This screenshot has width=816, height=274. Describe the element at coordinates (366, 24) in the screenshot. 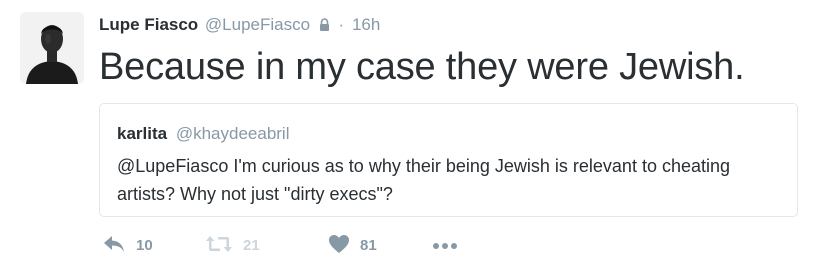

I see `tweet-timestamp: 16h` at that location.